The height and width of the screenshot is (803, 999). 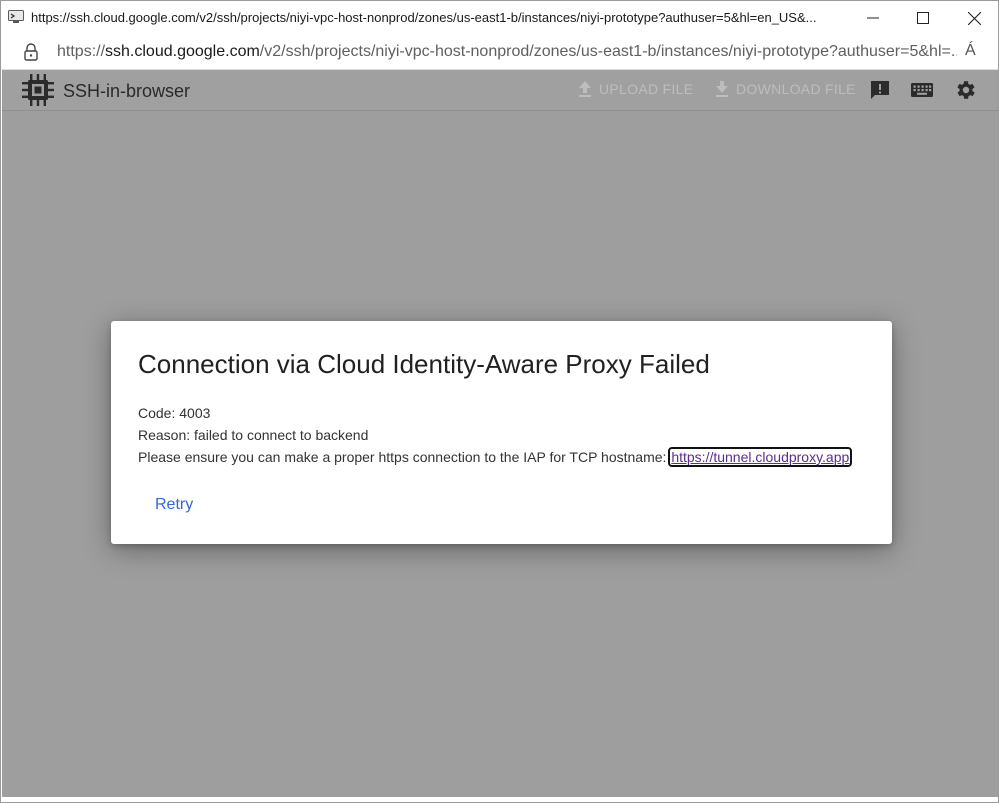 What do you see at coordinates (500, 90) in the screenshot?
I see `app-toolbar: SSH-in-browser UPLOAD FILE DOWNLOAD FILE` at bounding box center [500, 90].